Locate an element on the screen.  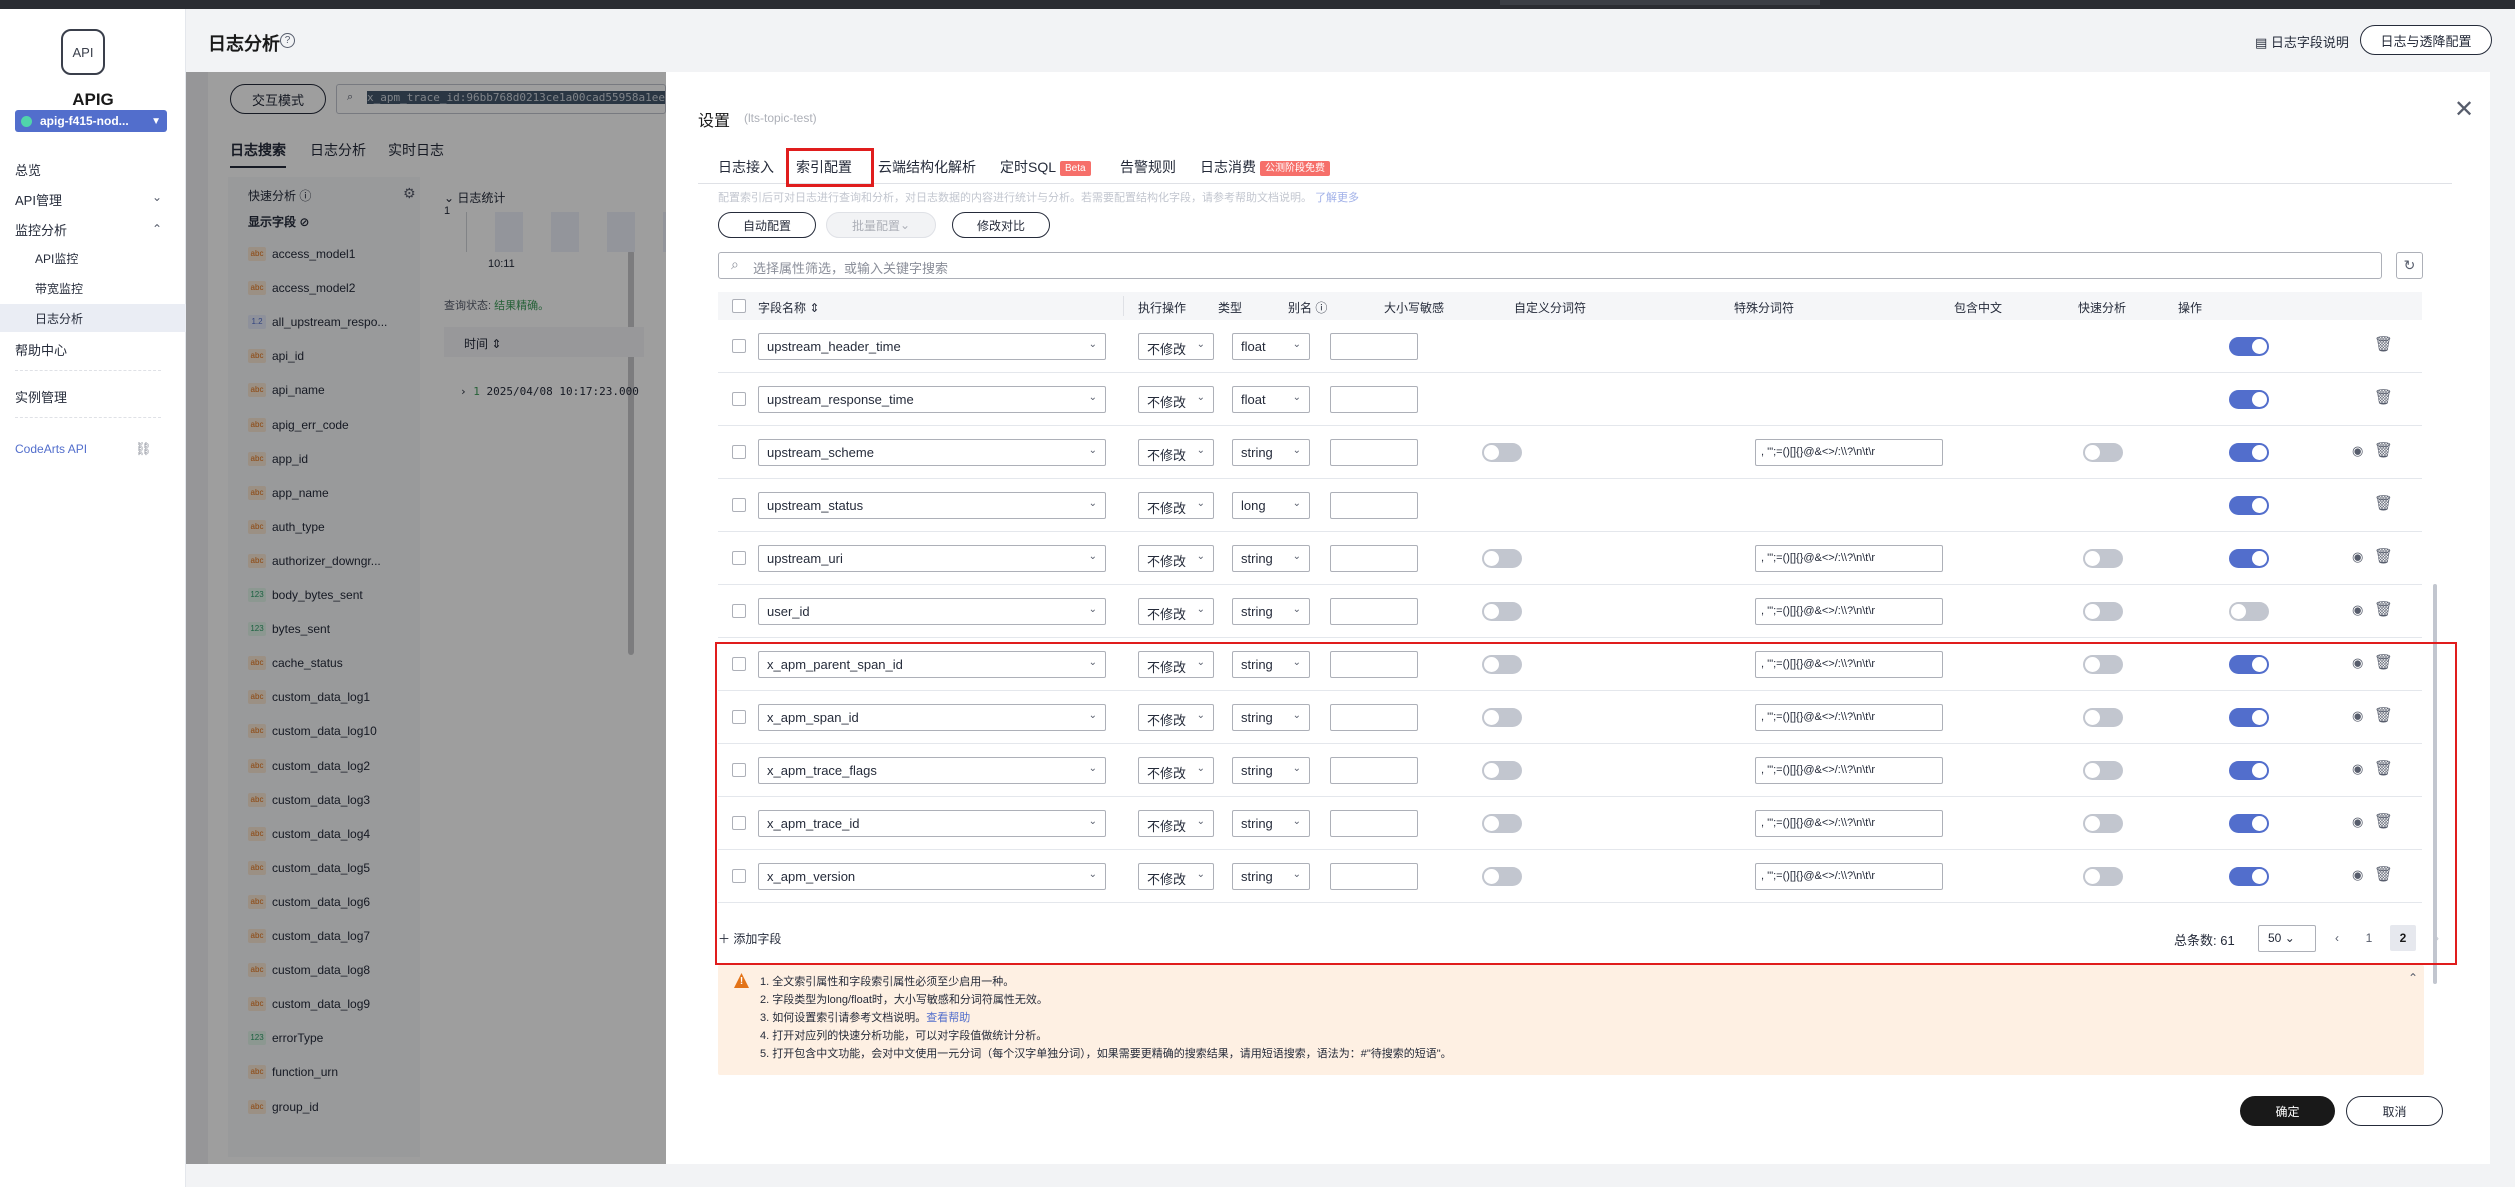
log-field-doc-link: ▤ 日志字段说明 is located at coordinates (2302, 41).